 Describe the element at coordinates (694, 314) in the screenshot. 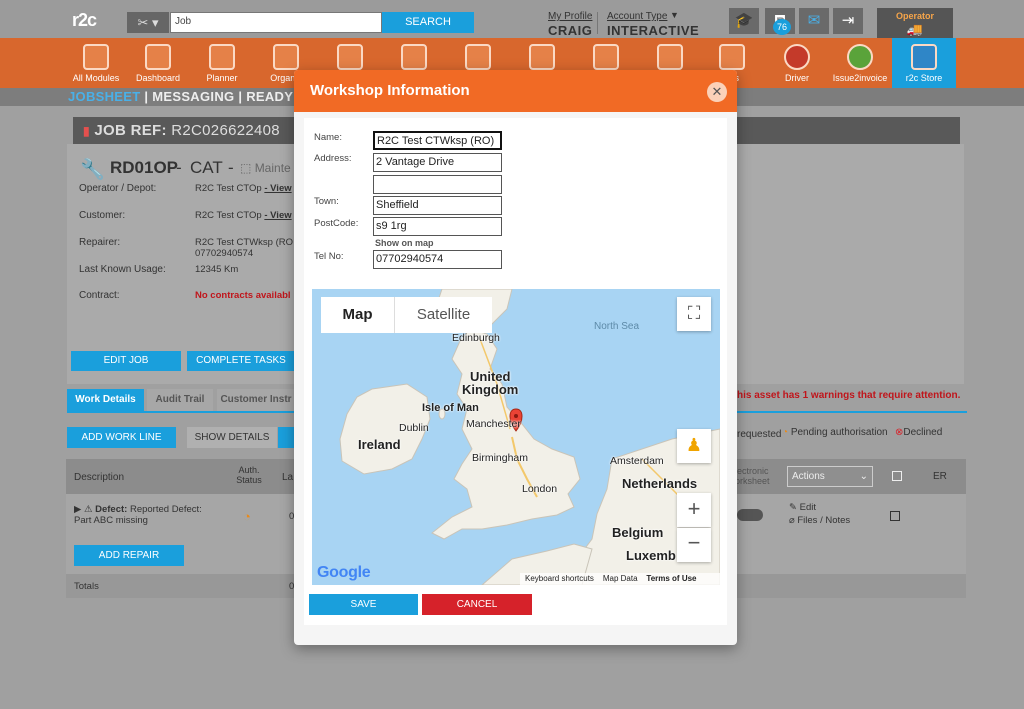

I see `fullscreen-icon: ⛶` at that location.